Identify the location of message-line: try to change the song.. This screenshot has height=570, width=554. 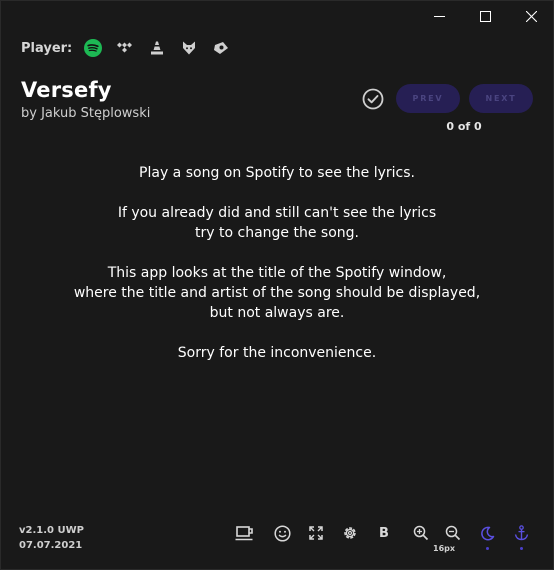
(277, 233).